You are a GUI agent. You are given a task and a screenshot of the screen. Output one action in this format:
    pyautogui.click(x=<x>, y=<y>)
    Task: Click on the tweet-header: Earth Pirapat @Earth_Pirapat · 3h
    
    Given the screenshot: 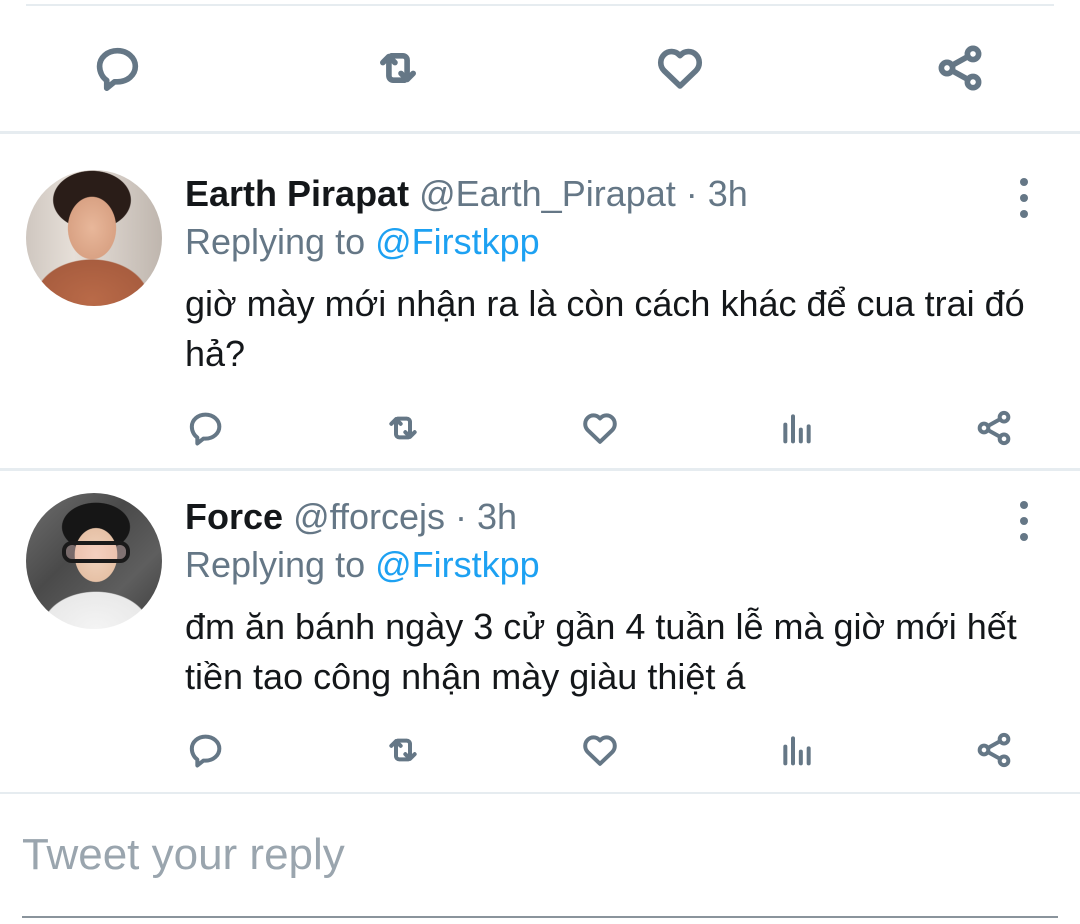 What is the action you would take?
    pyautogui.click(x=466, y=194)
    